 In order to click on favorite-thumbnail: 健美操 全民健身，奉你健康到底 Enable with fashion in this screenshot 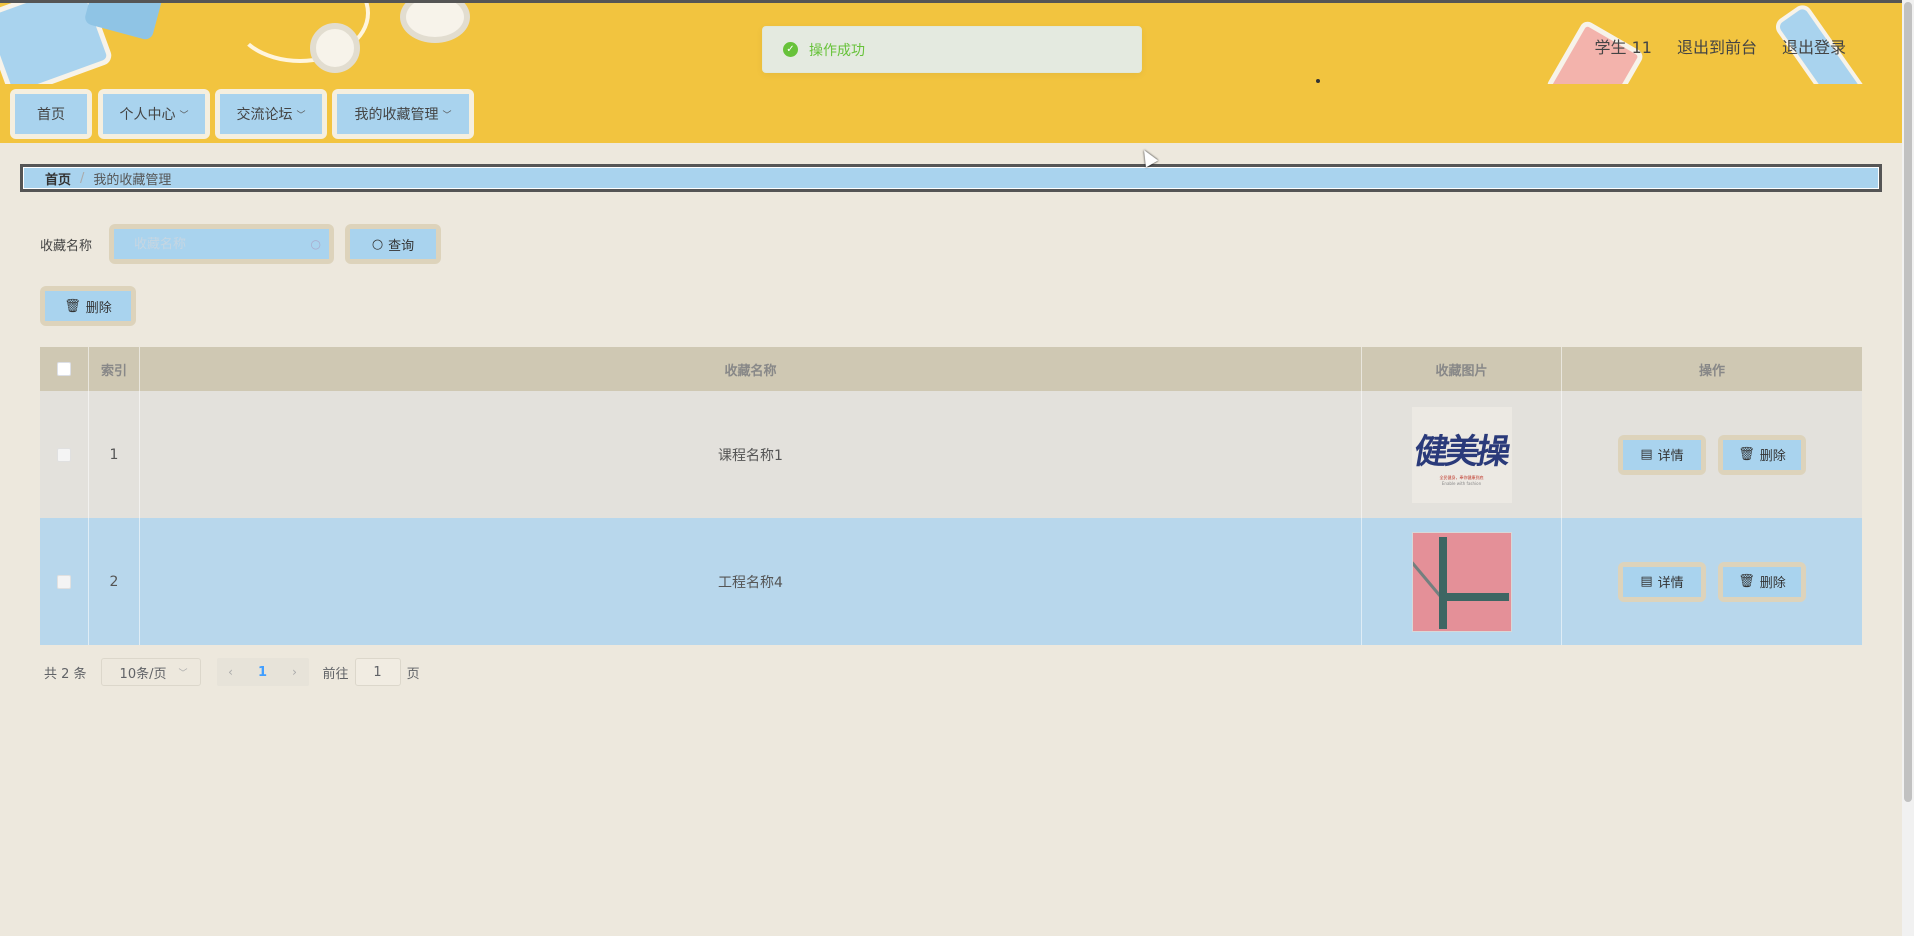, I will do `click(1461, 454)`.